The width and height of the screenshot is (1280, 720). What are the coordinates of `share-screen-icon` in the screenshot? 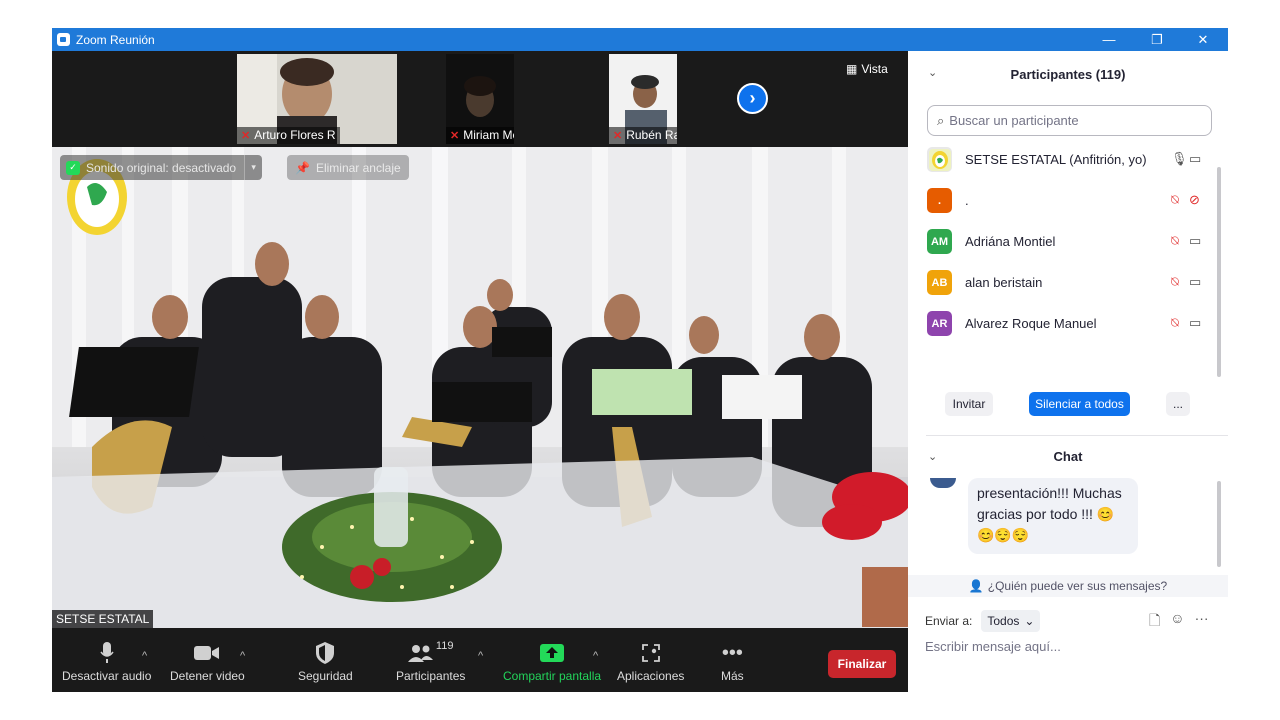 It's located at (552, 653).